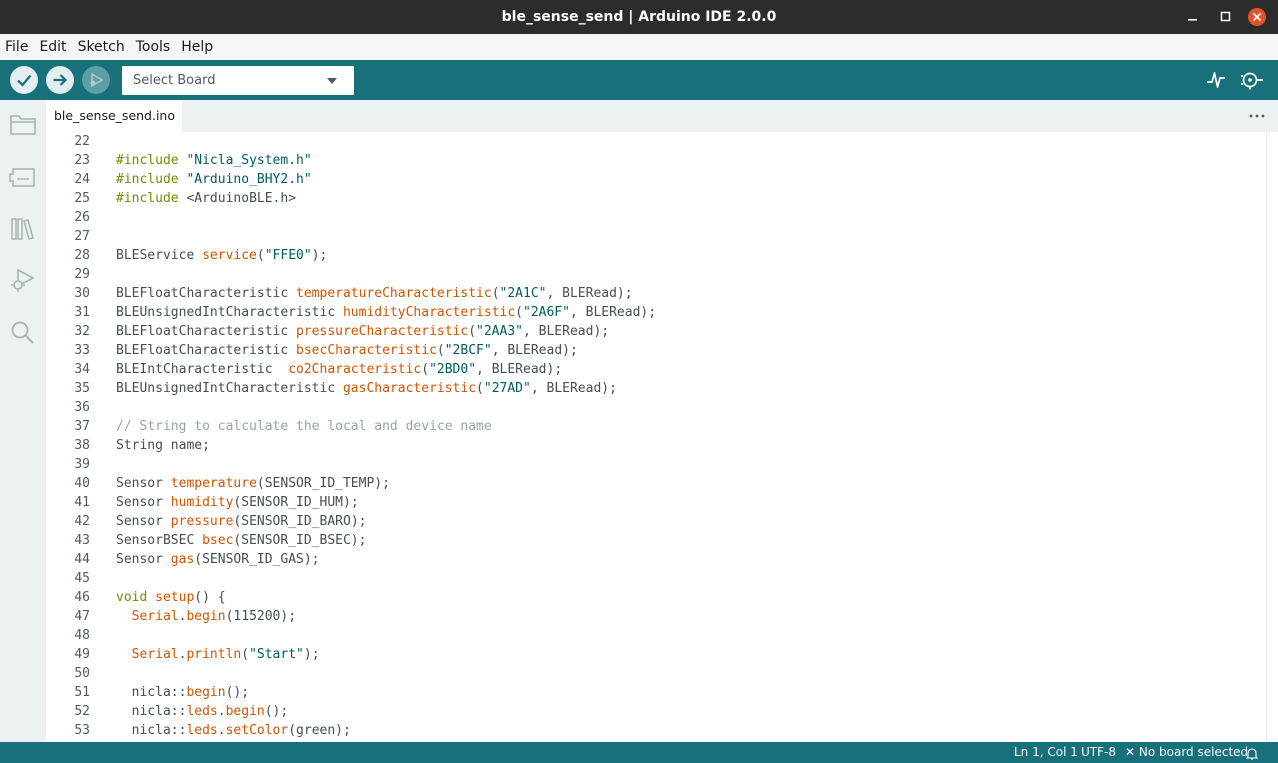 Image resolution: width=1278 pixels, height=763 pixels. Describe the element at coordinates (656, 730) in the screenshot. I see `code-line: 53 nicla::leds.setColor(green);` at that location.